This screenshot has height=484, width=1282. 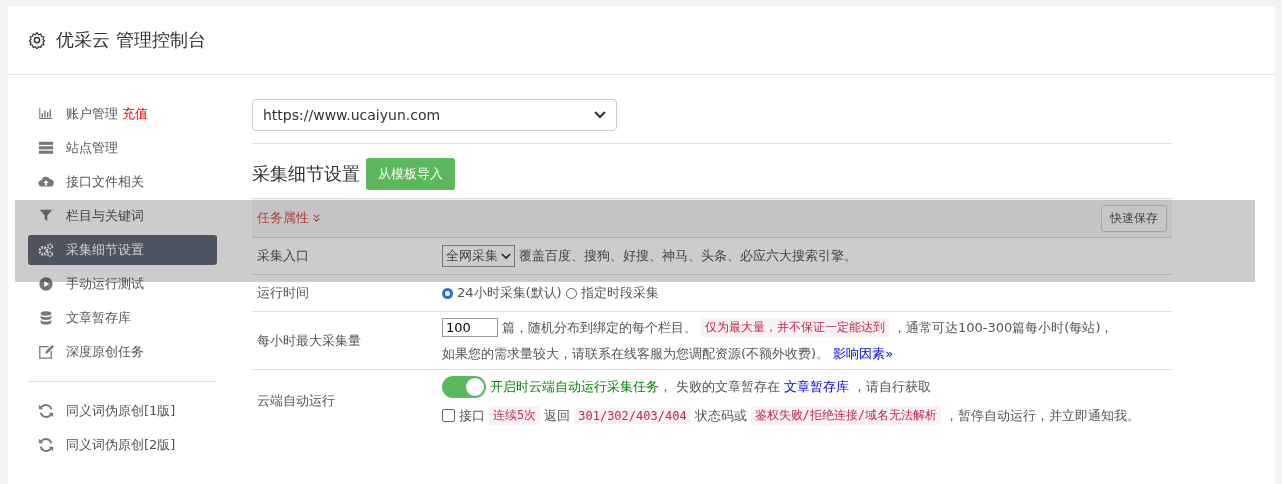 What do you see at coordinates (105, 250) in the screenshot?
I see `item-label: 采集细节设置` at bounding box center [105, 250].